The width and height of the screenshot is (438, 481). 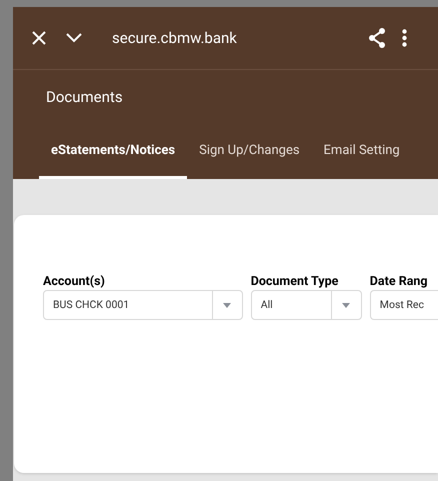 I want to click on field-label: Document Type, so click(x=295, y=282).